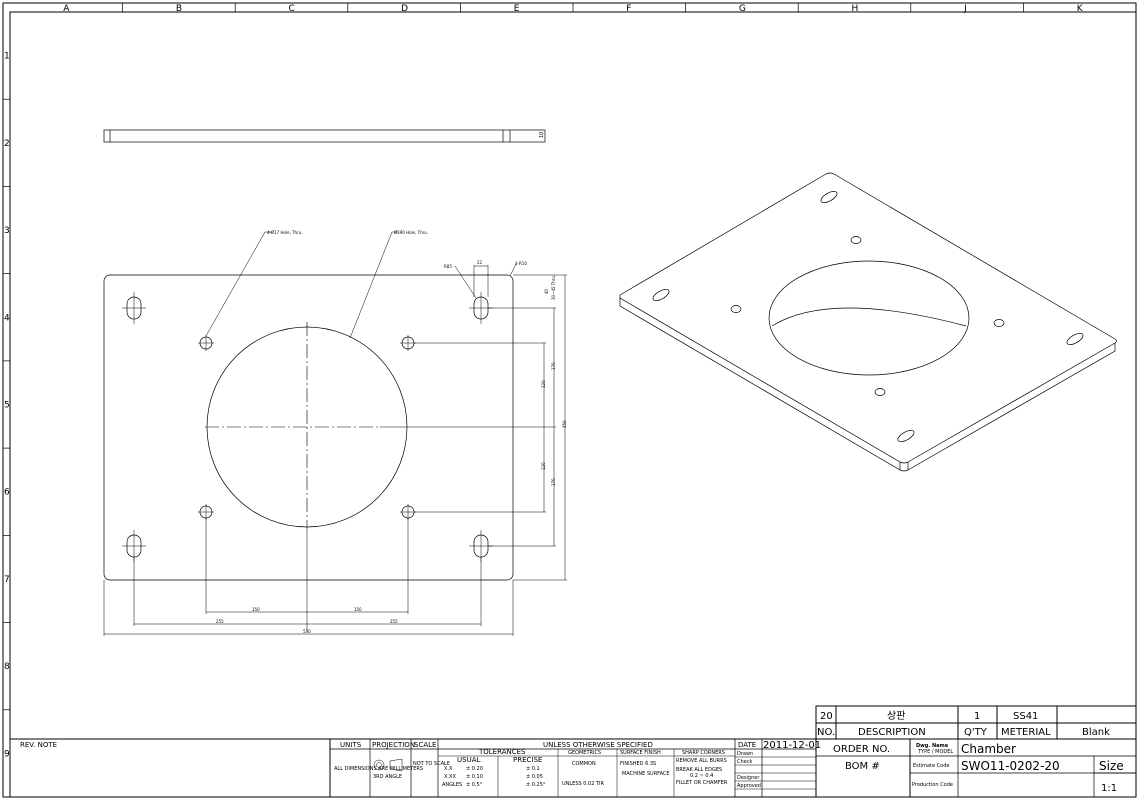  I want to click on rev-note-label: REV. NOTE, so click(38, 745).